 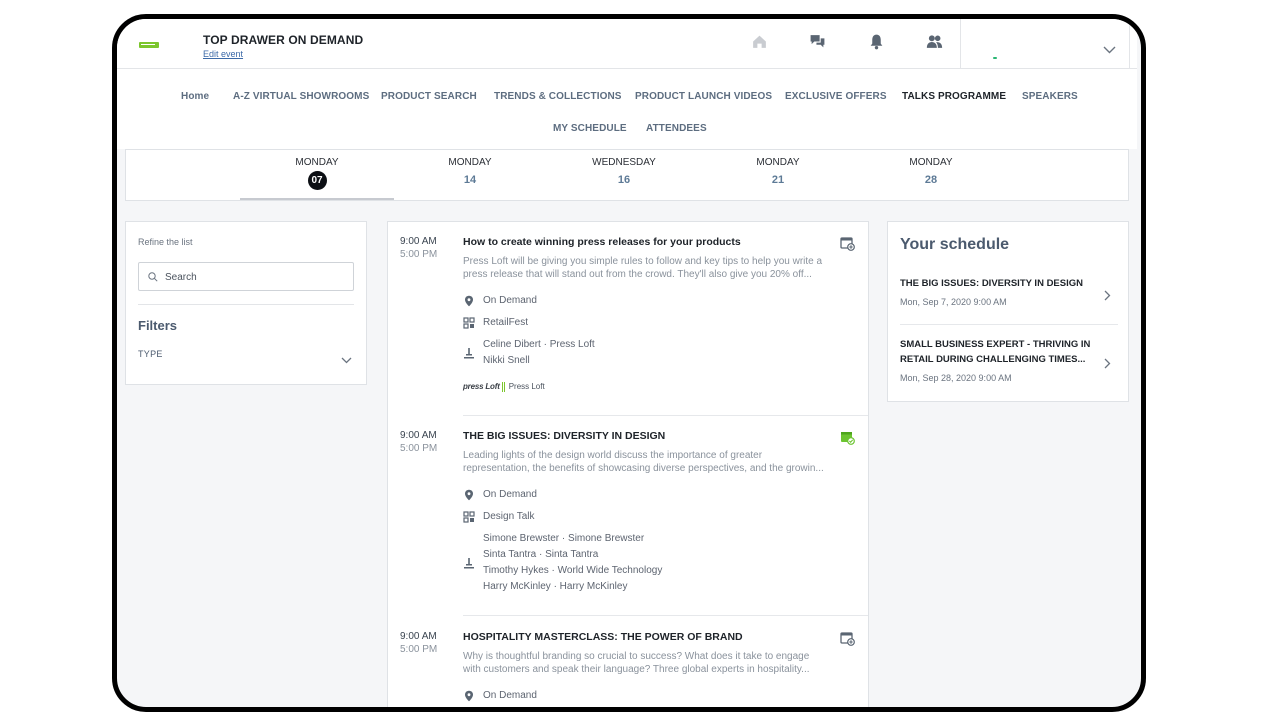 What do you see at coordinates (317, 180) in the screenshot?
I see `date-tab-day: 07` at bounding box center [317, 180].